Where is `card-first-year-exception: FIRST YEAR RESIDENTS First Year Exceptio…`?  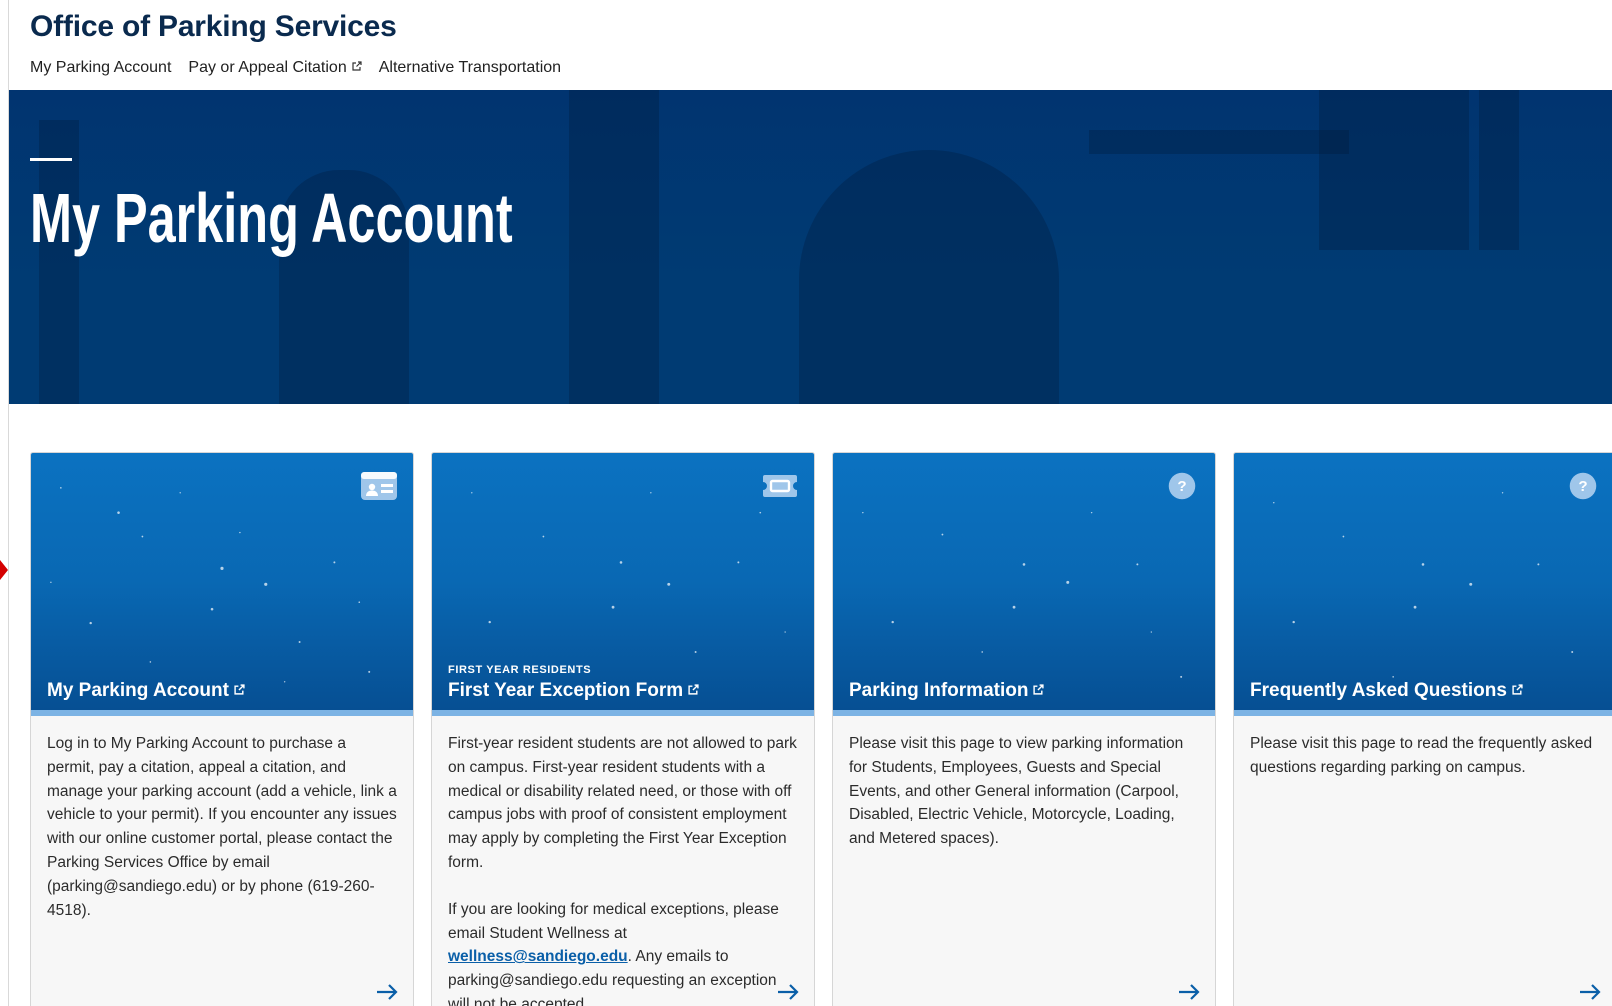 card-first-year-exception: FIRST YEAR RESIDENTS First Year Exceptio… is located at coordinates (623, 729).